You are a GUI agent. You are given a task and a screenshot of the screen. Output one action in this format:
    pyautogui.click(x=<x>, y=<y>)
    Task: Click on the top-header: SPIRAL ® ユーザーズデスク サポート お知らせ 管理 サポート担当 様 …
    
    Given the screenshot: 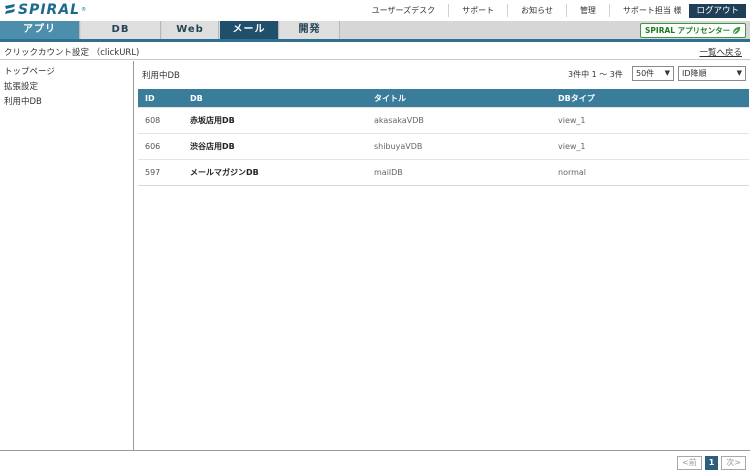 What is the action you would take?
    pyautogui.click(x=375, y=10)
    